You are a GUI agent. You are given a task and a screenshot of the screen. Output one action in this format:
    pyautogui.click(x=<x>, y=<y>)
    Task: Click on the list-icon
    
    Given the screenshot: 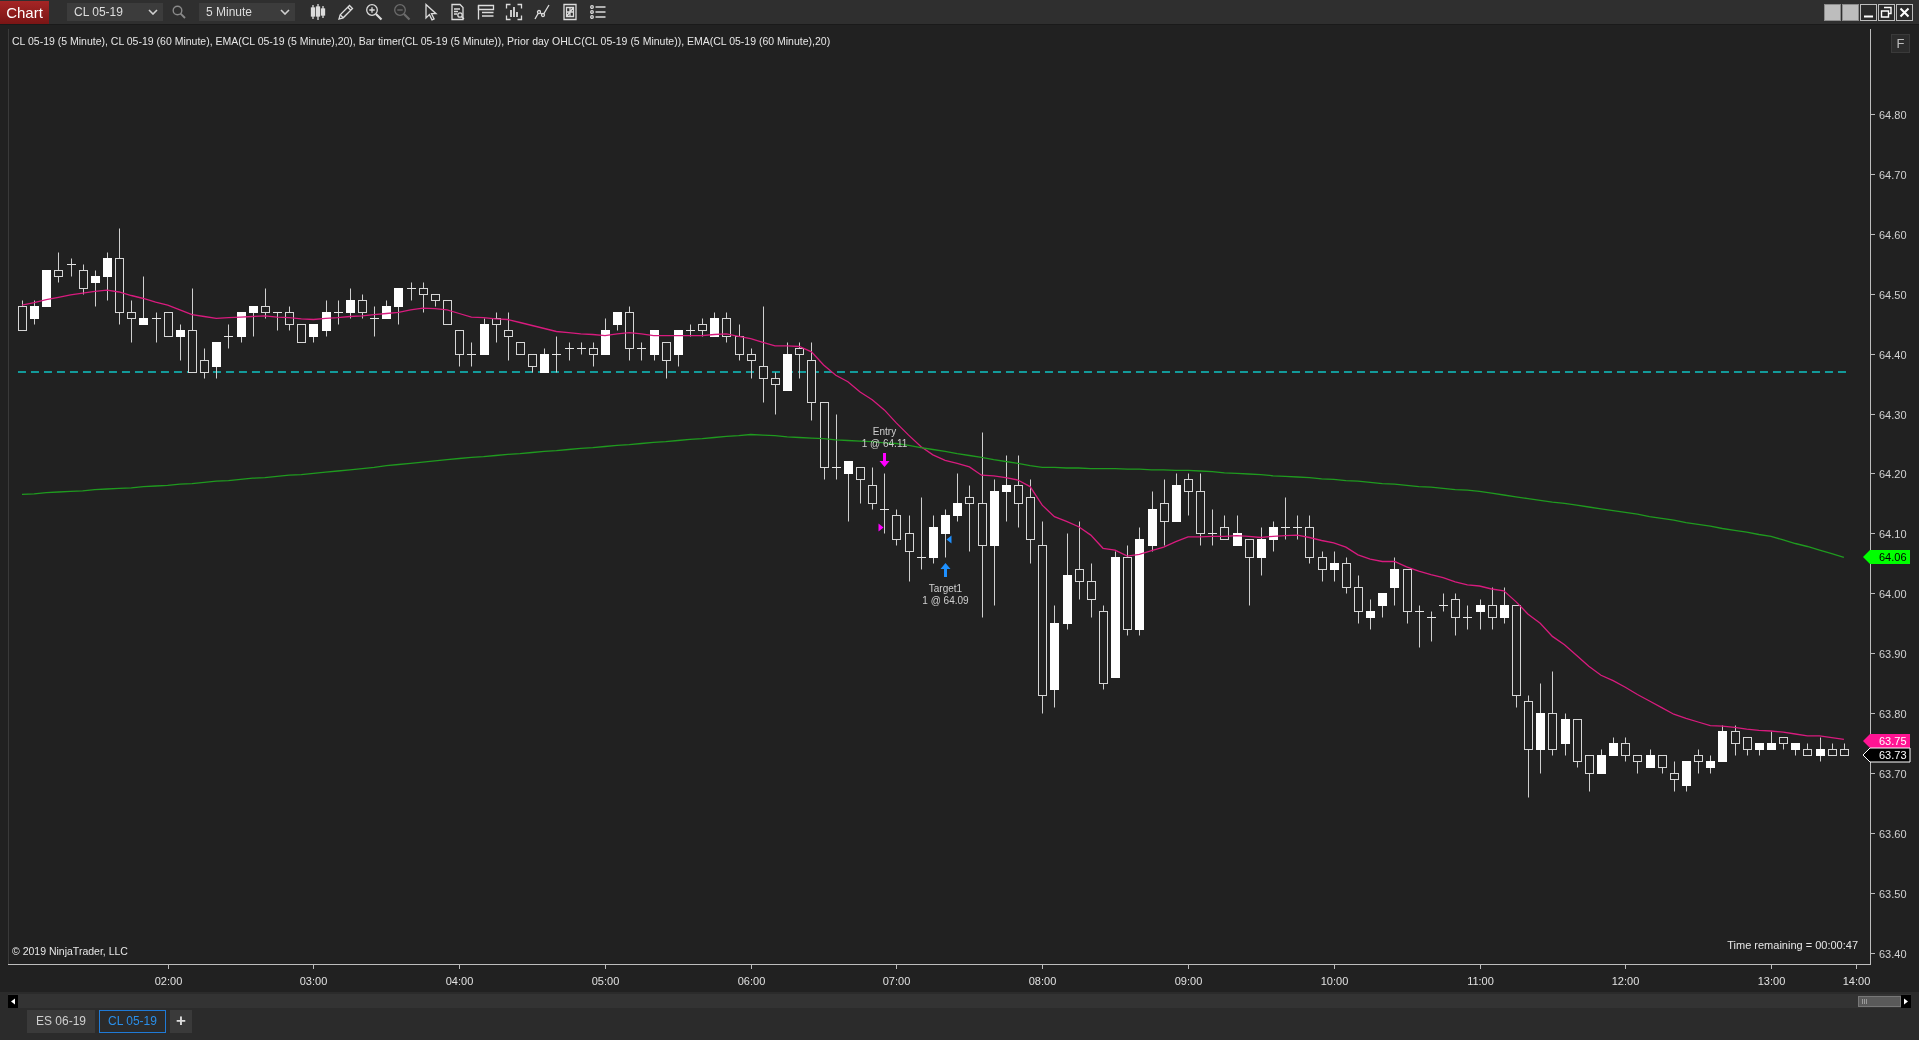 What is the action you would take?
    pyautogui.click(x=598, y=12)
    